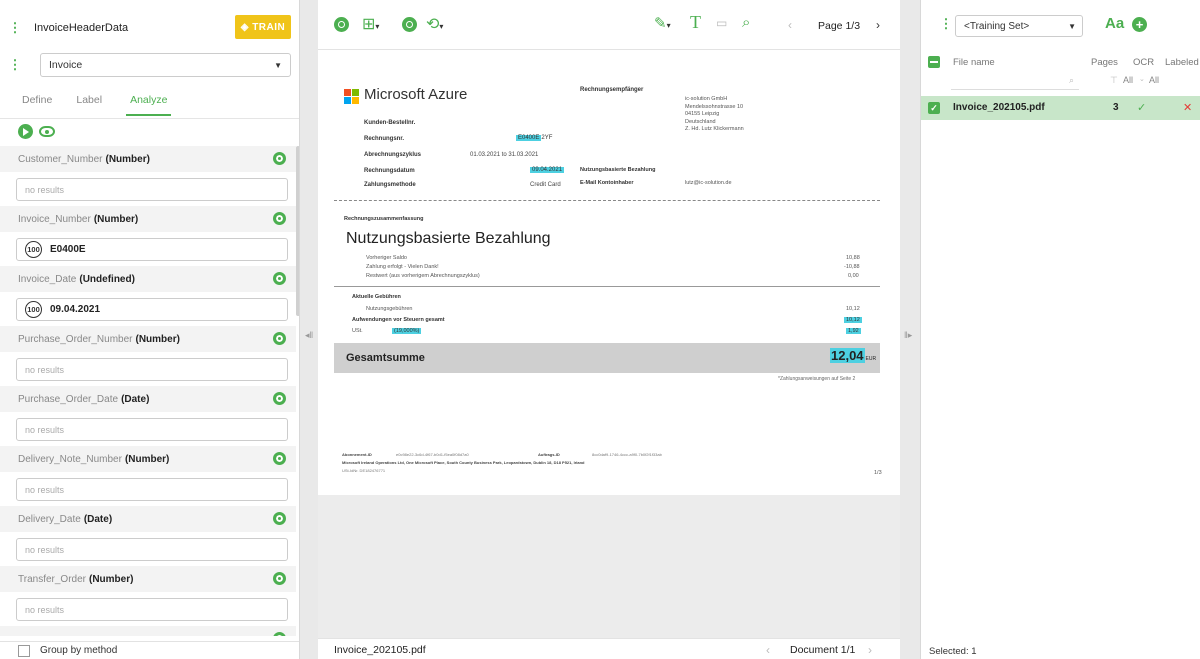 This screenshot has width=1200, height=659. I want to click on ocr-filter: All, so click(1128, 80).